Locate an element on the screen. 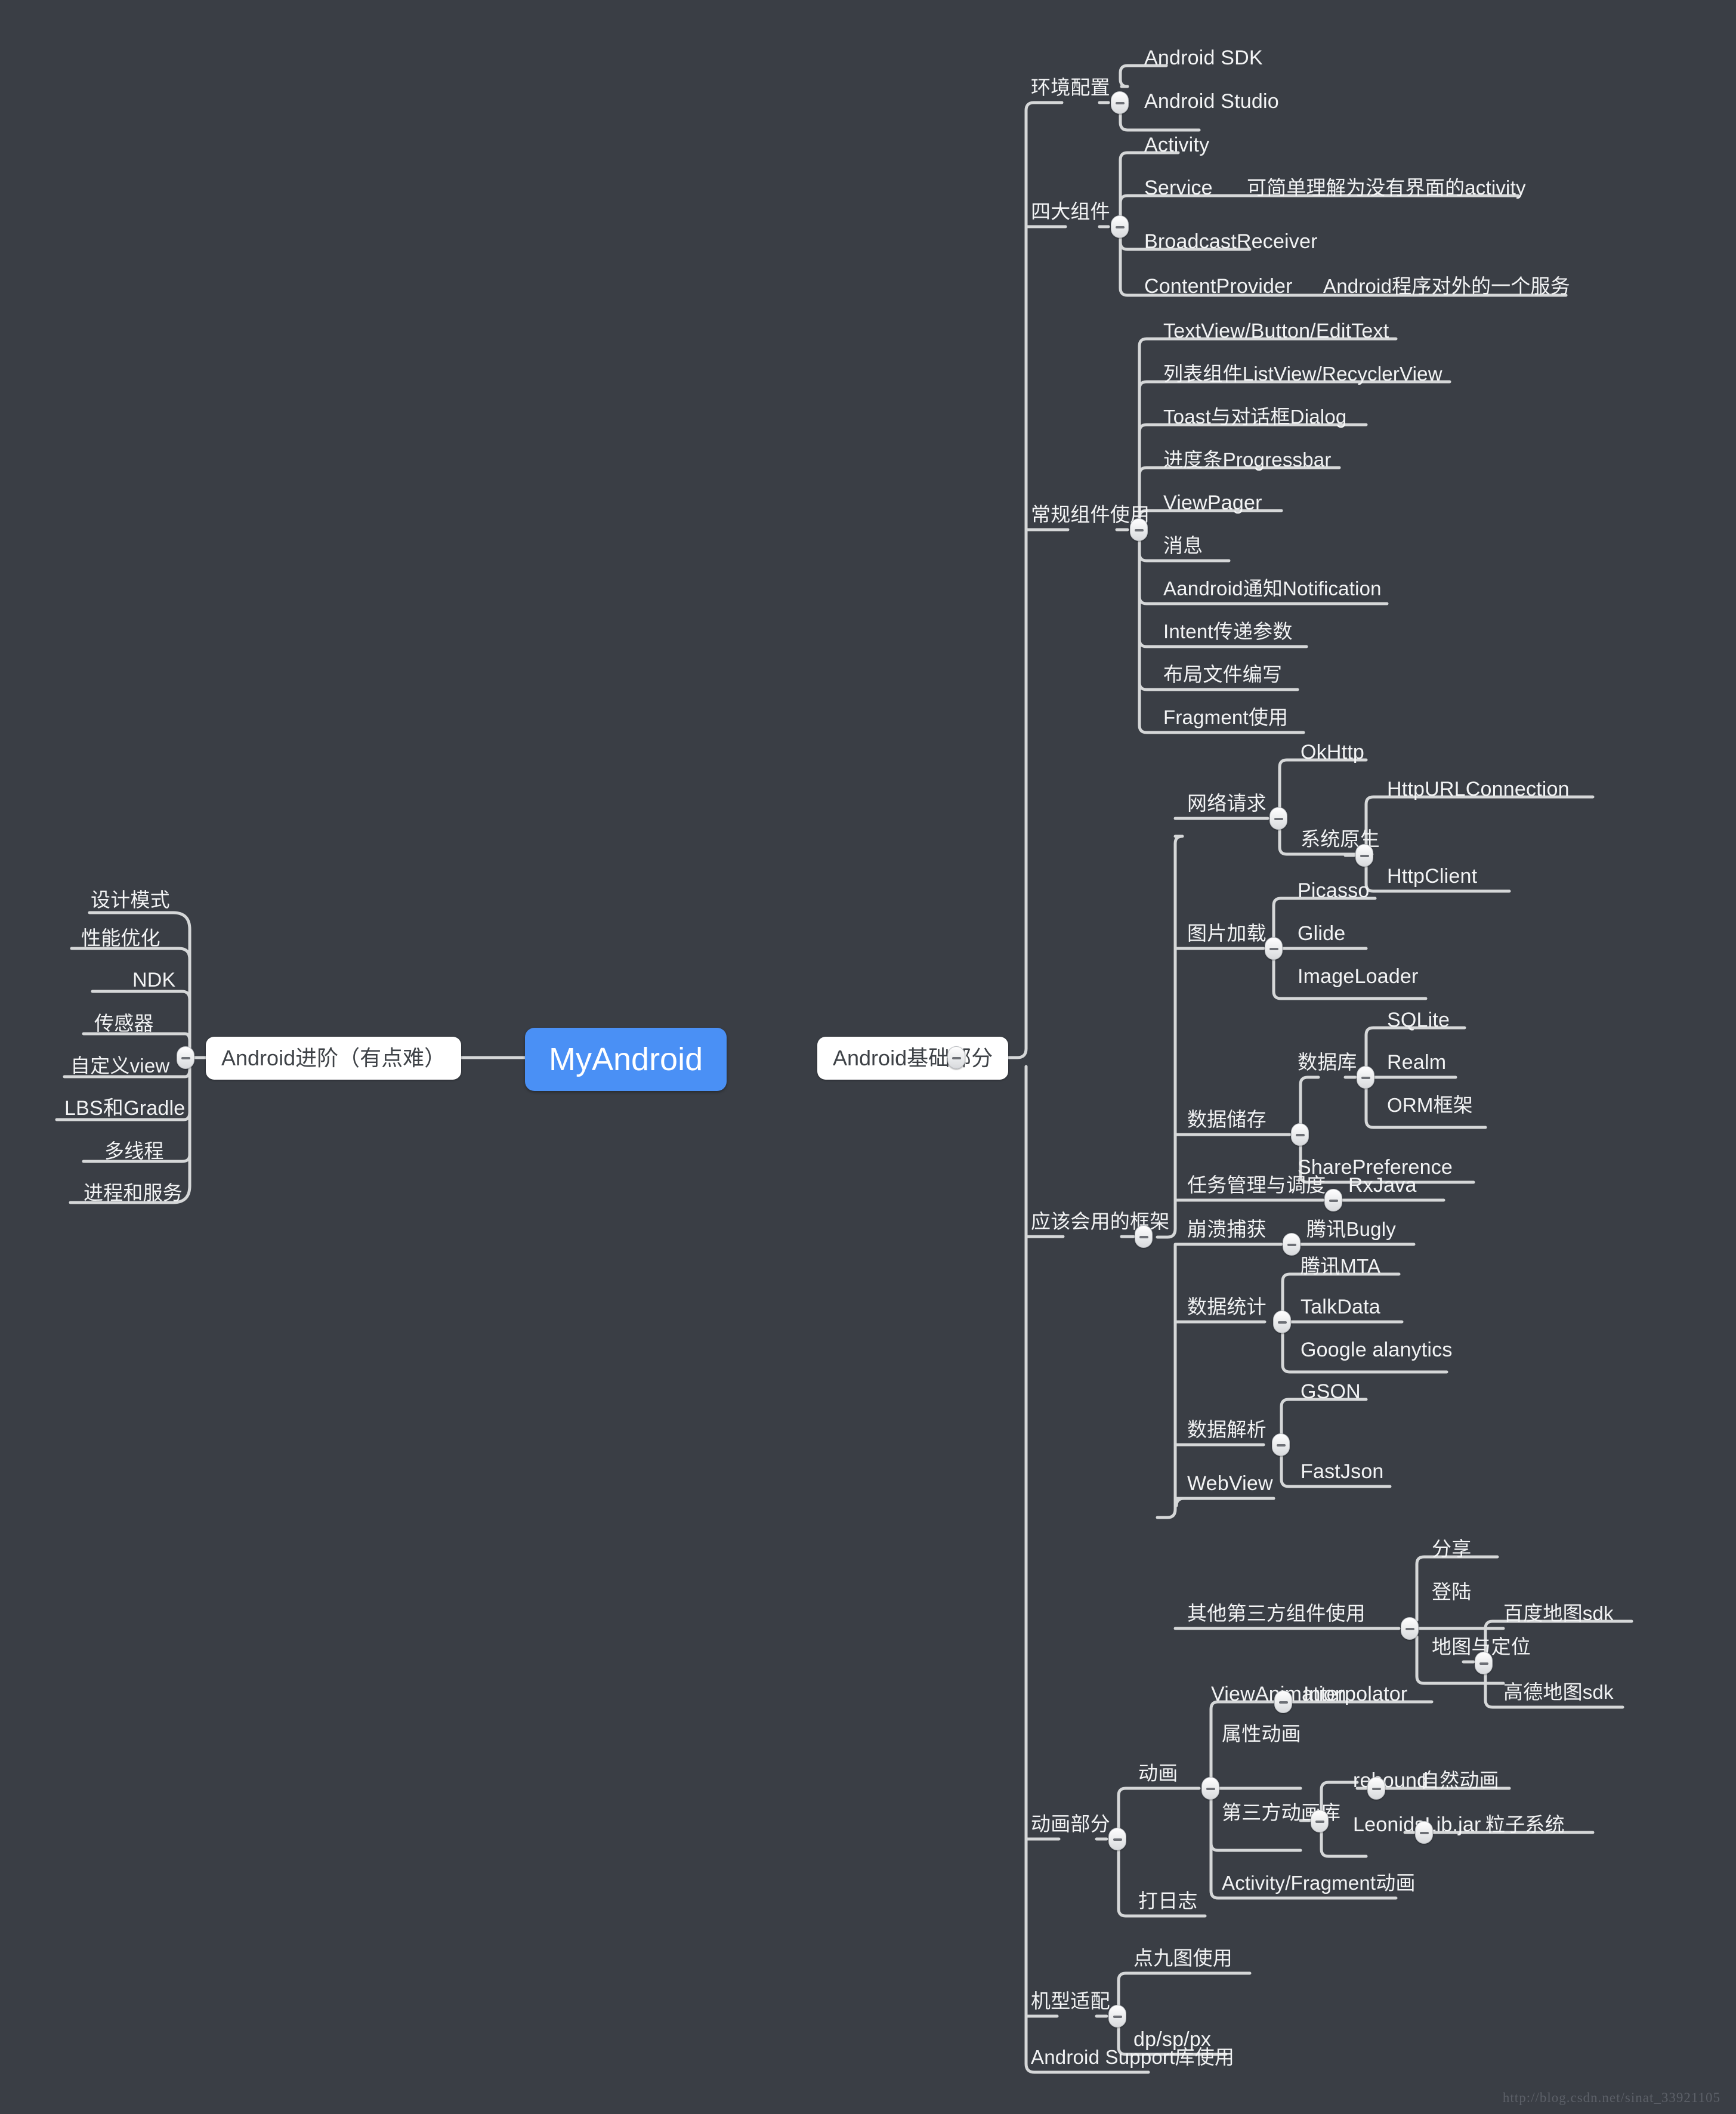 The width and height of the screenshot is (1736, 2114). node-listview-recyclerview: 列表组件ListView/RecyclerView is located at coordinates (1303, 374).